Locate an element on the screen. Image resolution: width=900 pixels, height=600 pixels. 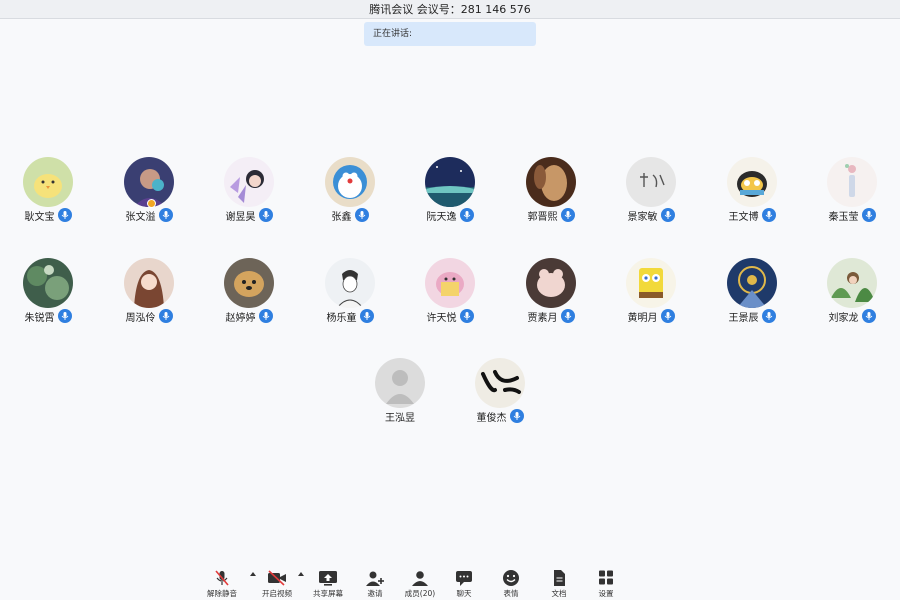
participant-tile: 耿文宝 is located at coordinates (48, 192).